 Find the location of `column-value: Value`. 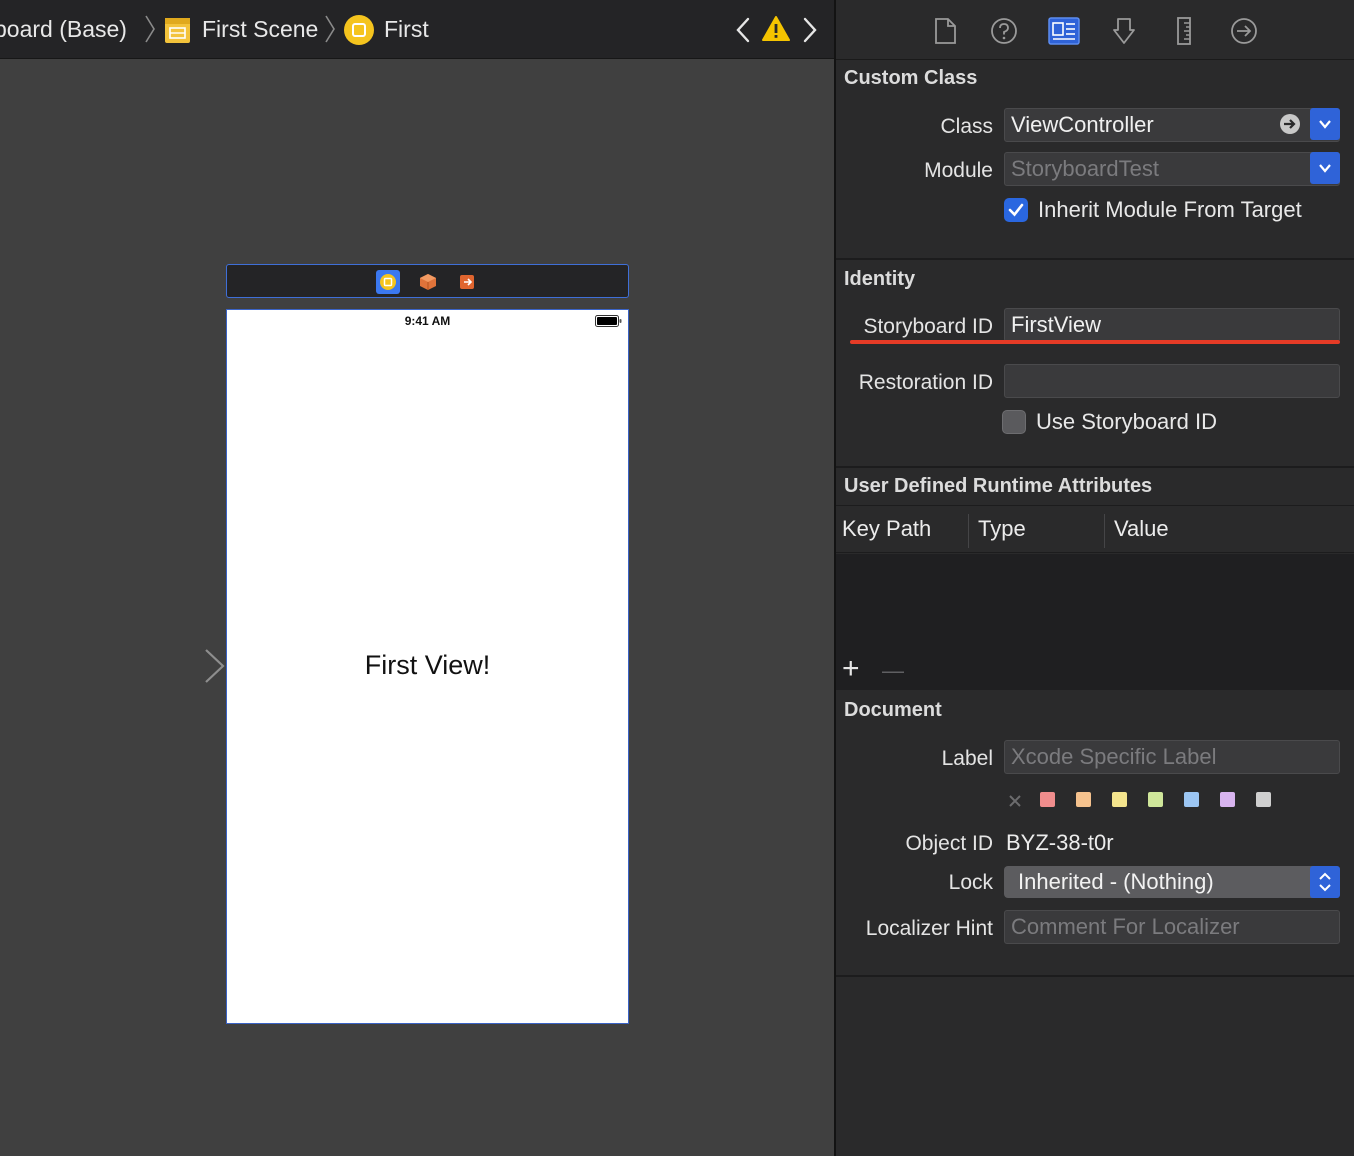

column-value: Value is located at coordinates (1141, 529).